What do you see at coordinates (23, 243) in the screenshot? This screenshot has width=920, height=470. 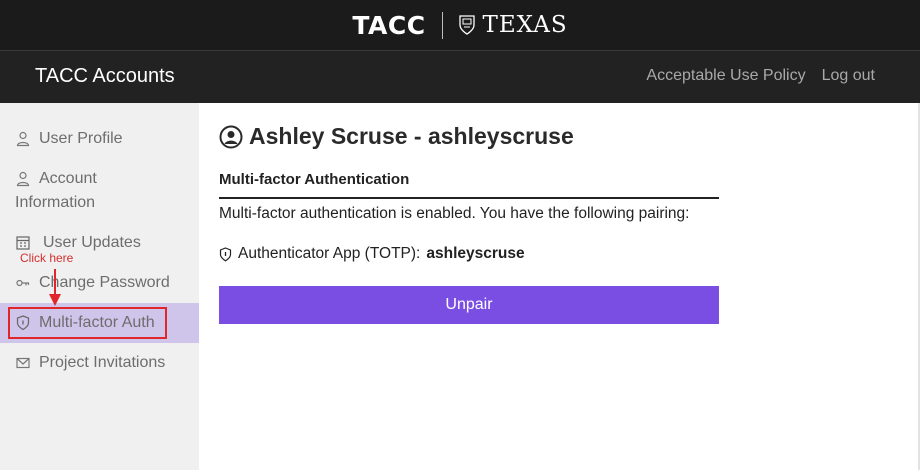 I see `calendar-icon` at bounding box center [23, 243].